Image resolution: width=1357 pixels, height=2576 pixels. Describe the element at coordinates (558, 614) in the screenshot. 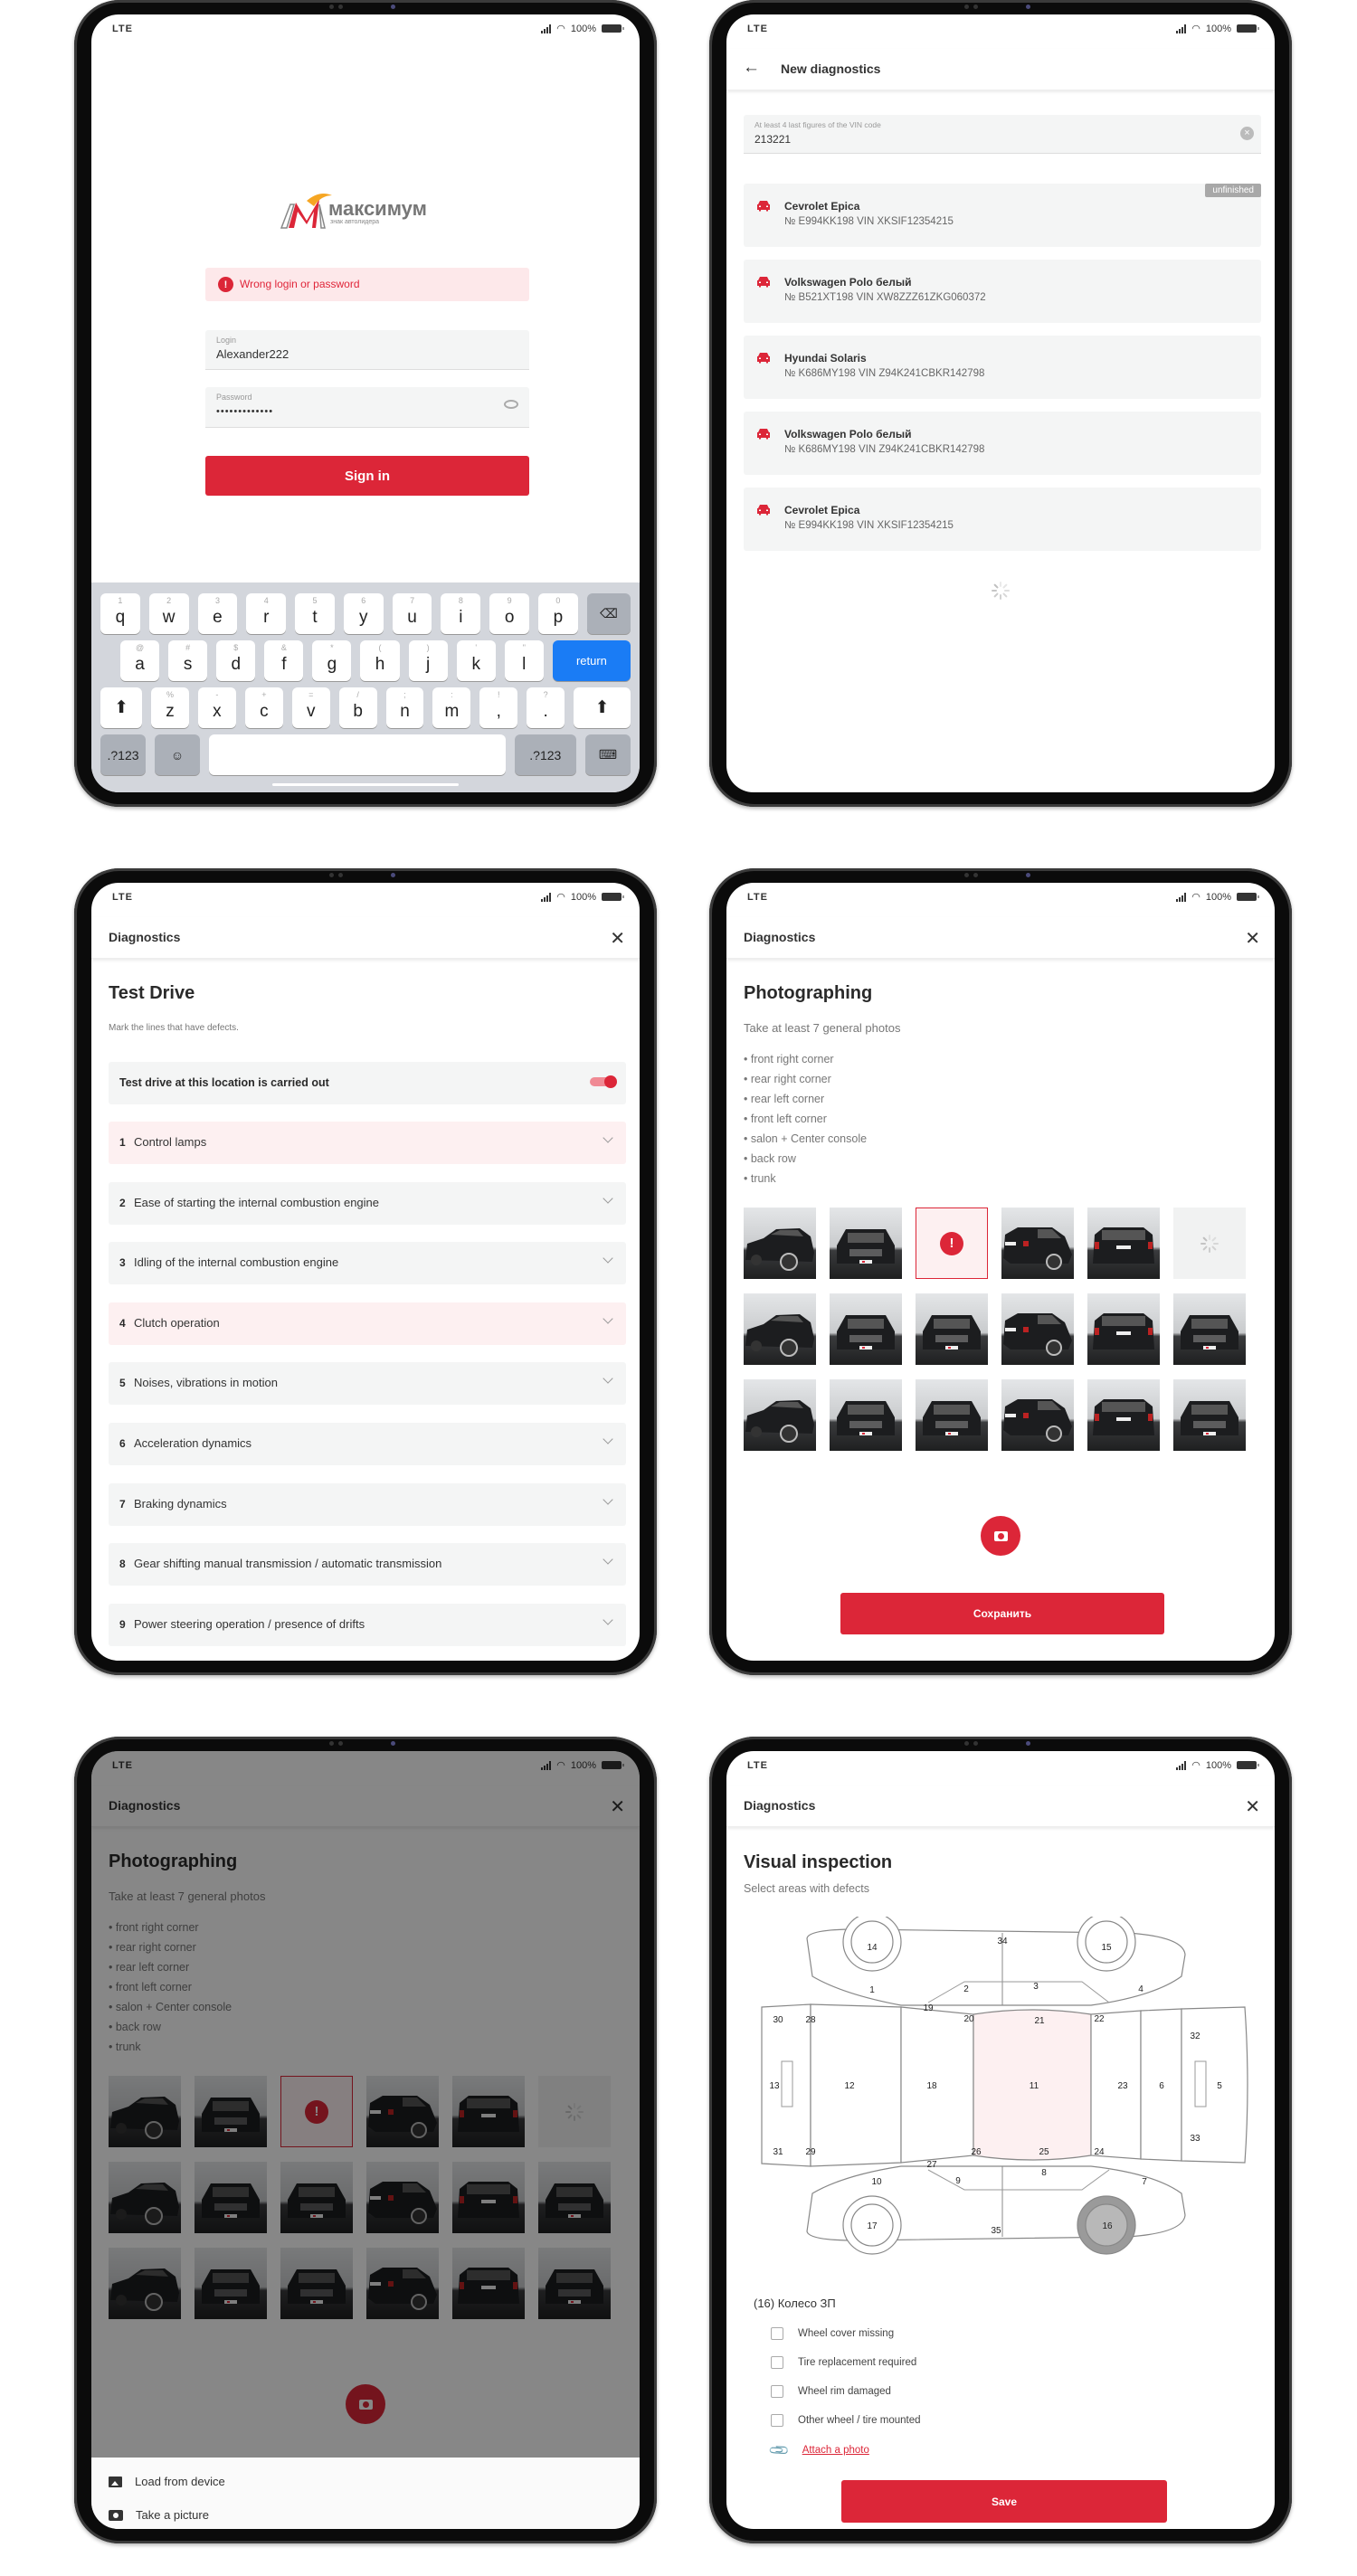

I see `key: 0p` at that location.